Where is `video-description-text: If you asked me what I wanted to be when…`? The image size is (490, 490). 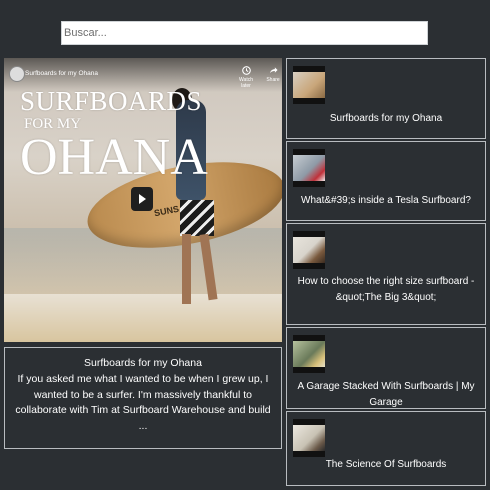 video-description-text: If you asked me what I wanted to be when… is located at coordinates (143, 402).